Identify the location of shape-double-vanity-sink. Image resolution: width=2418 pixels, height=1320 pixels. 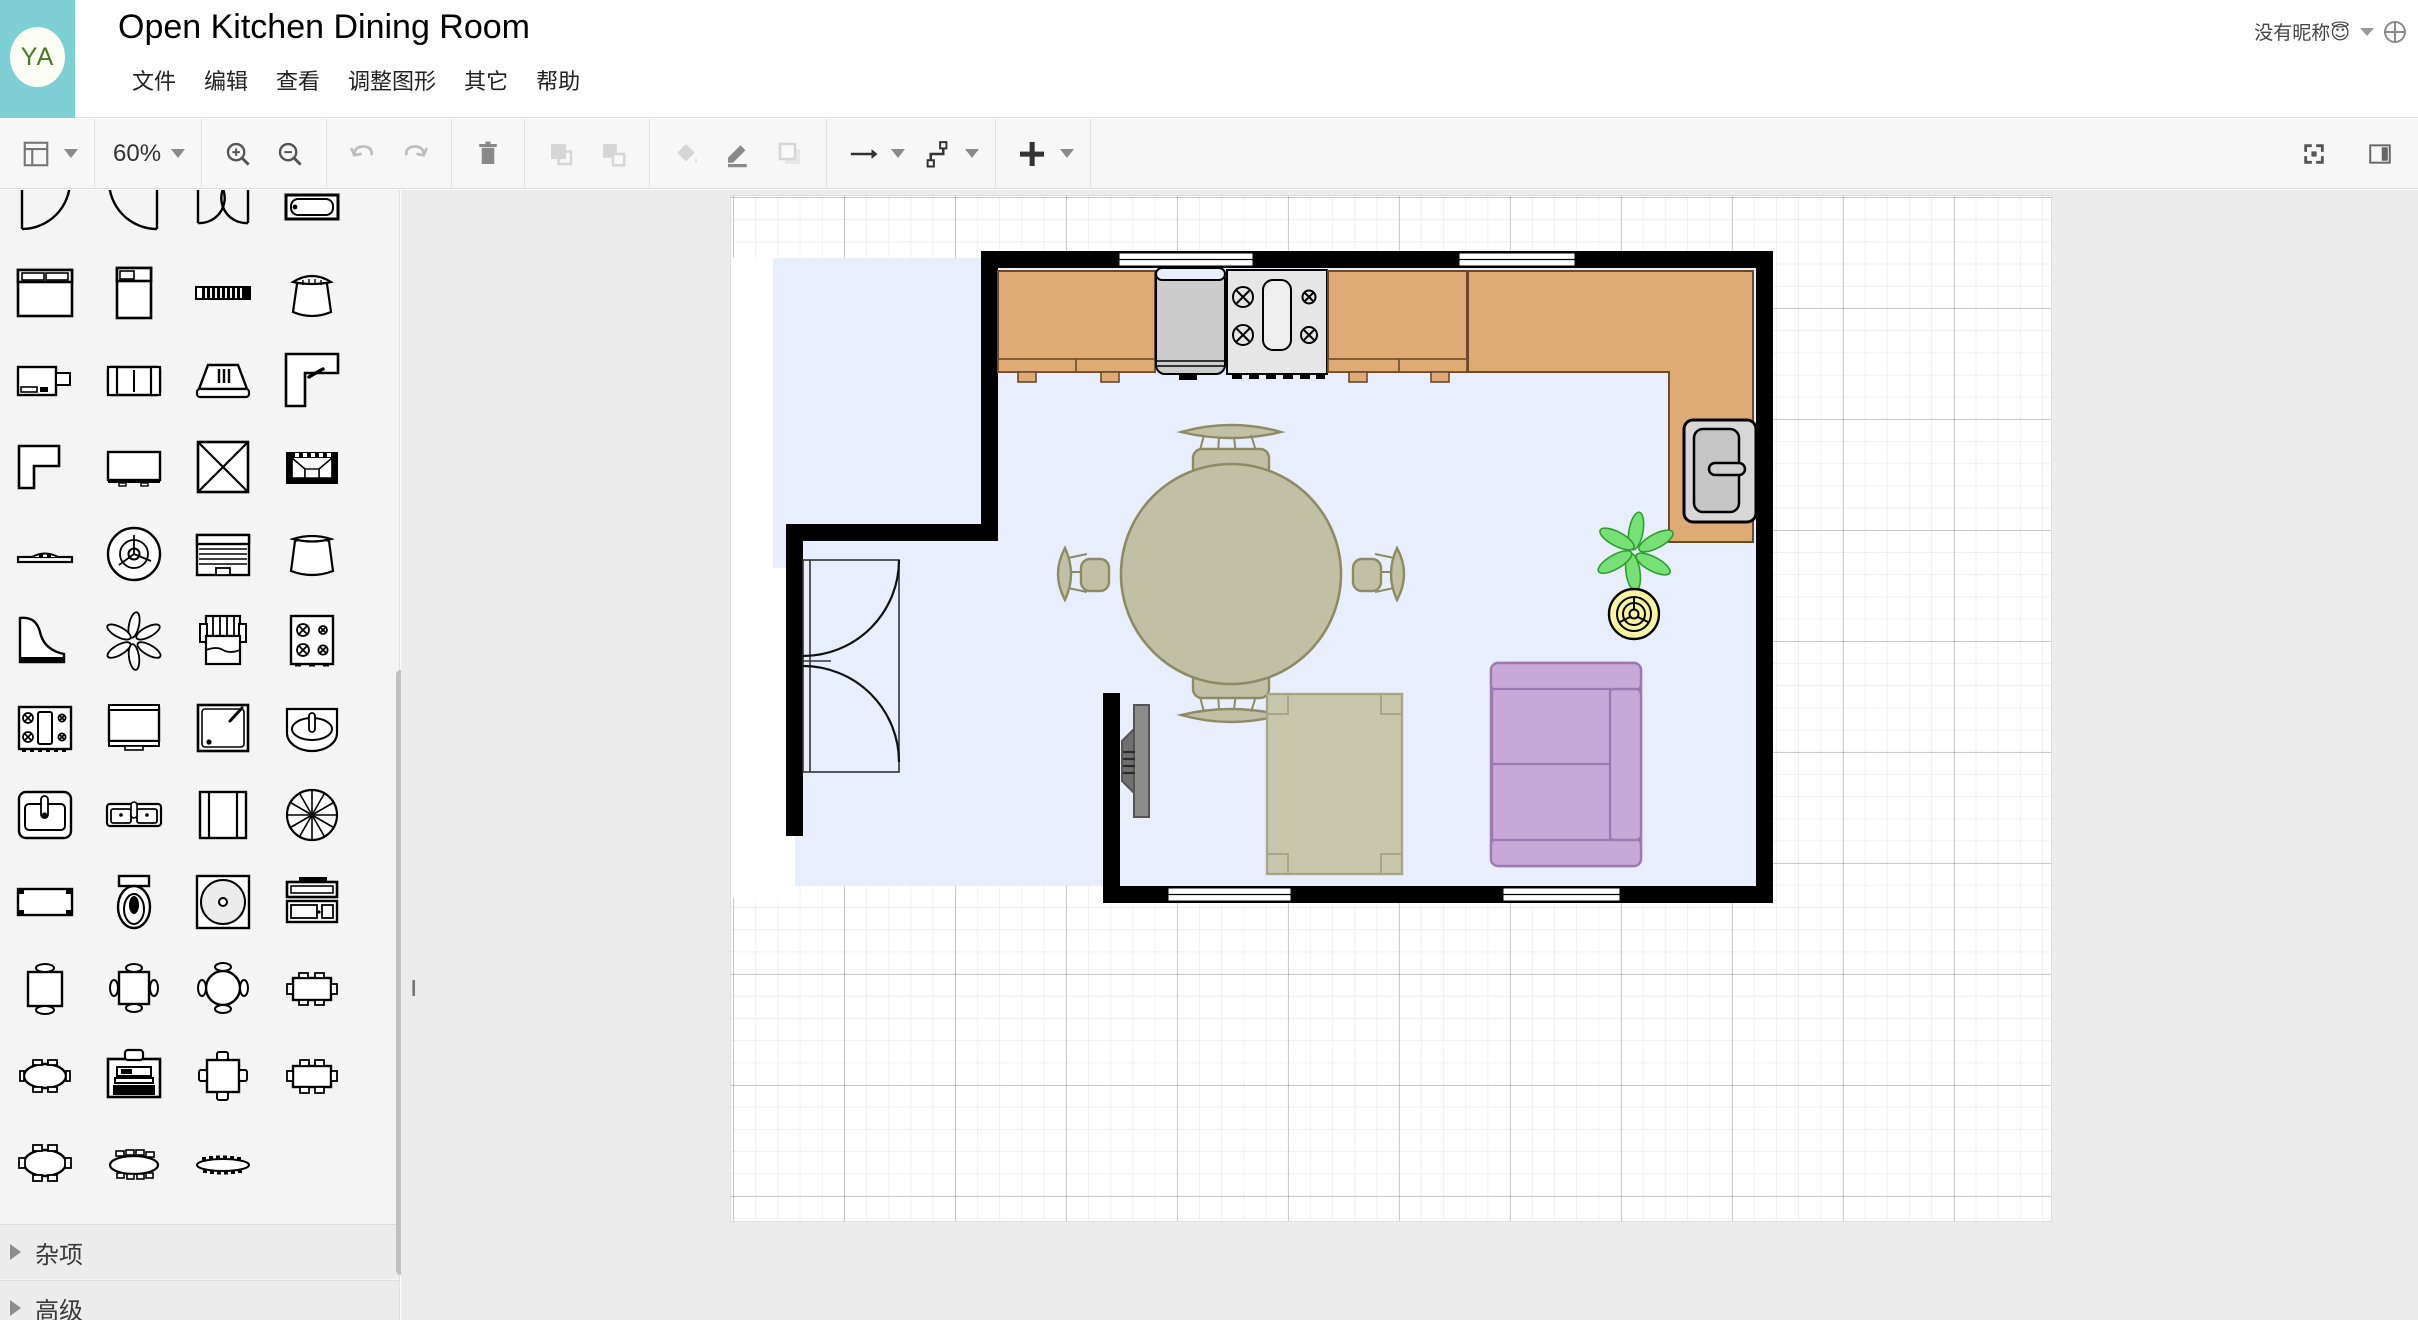
(133, 814).